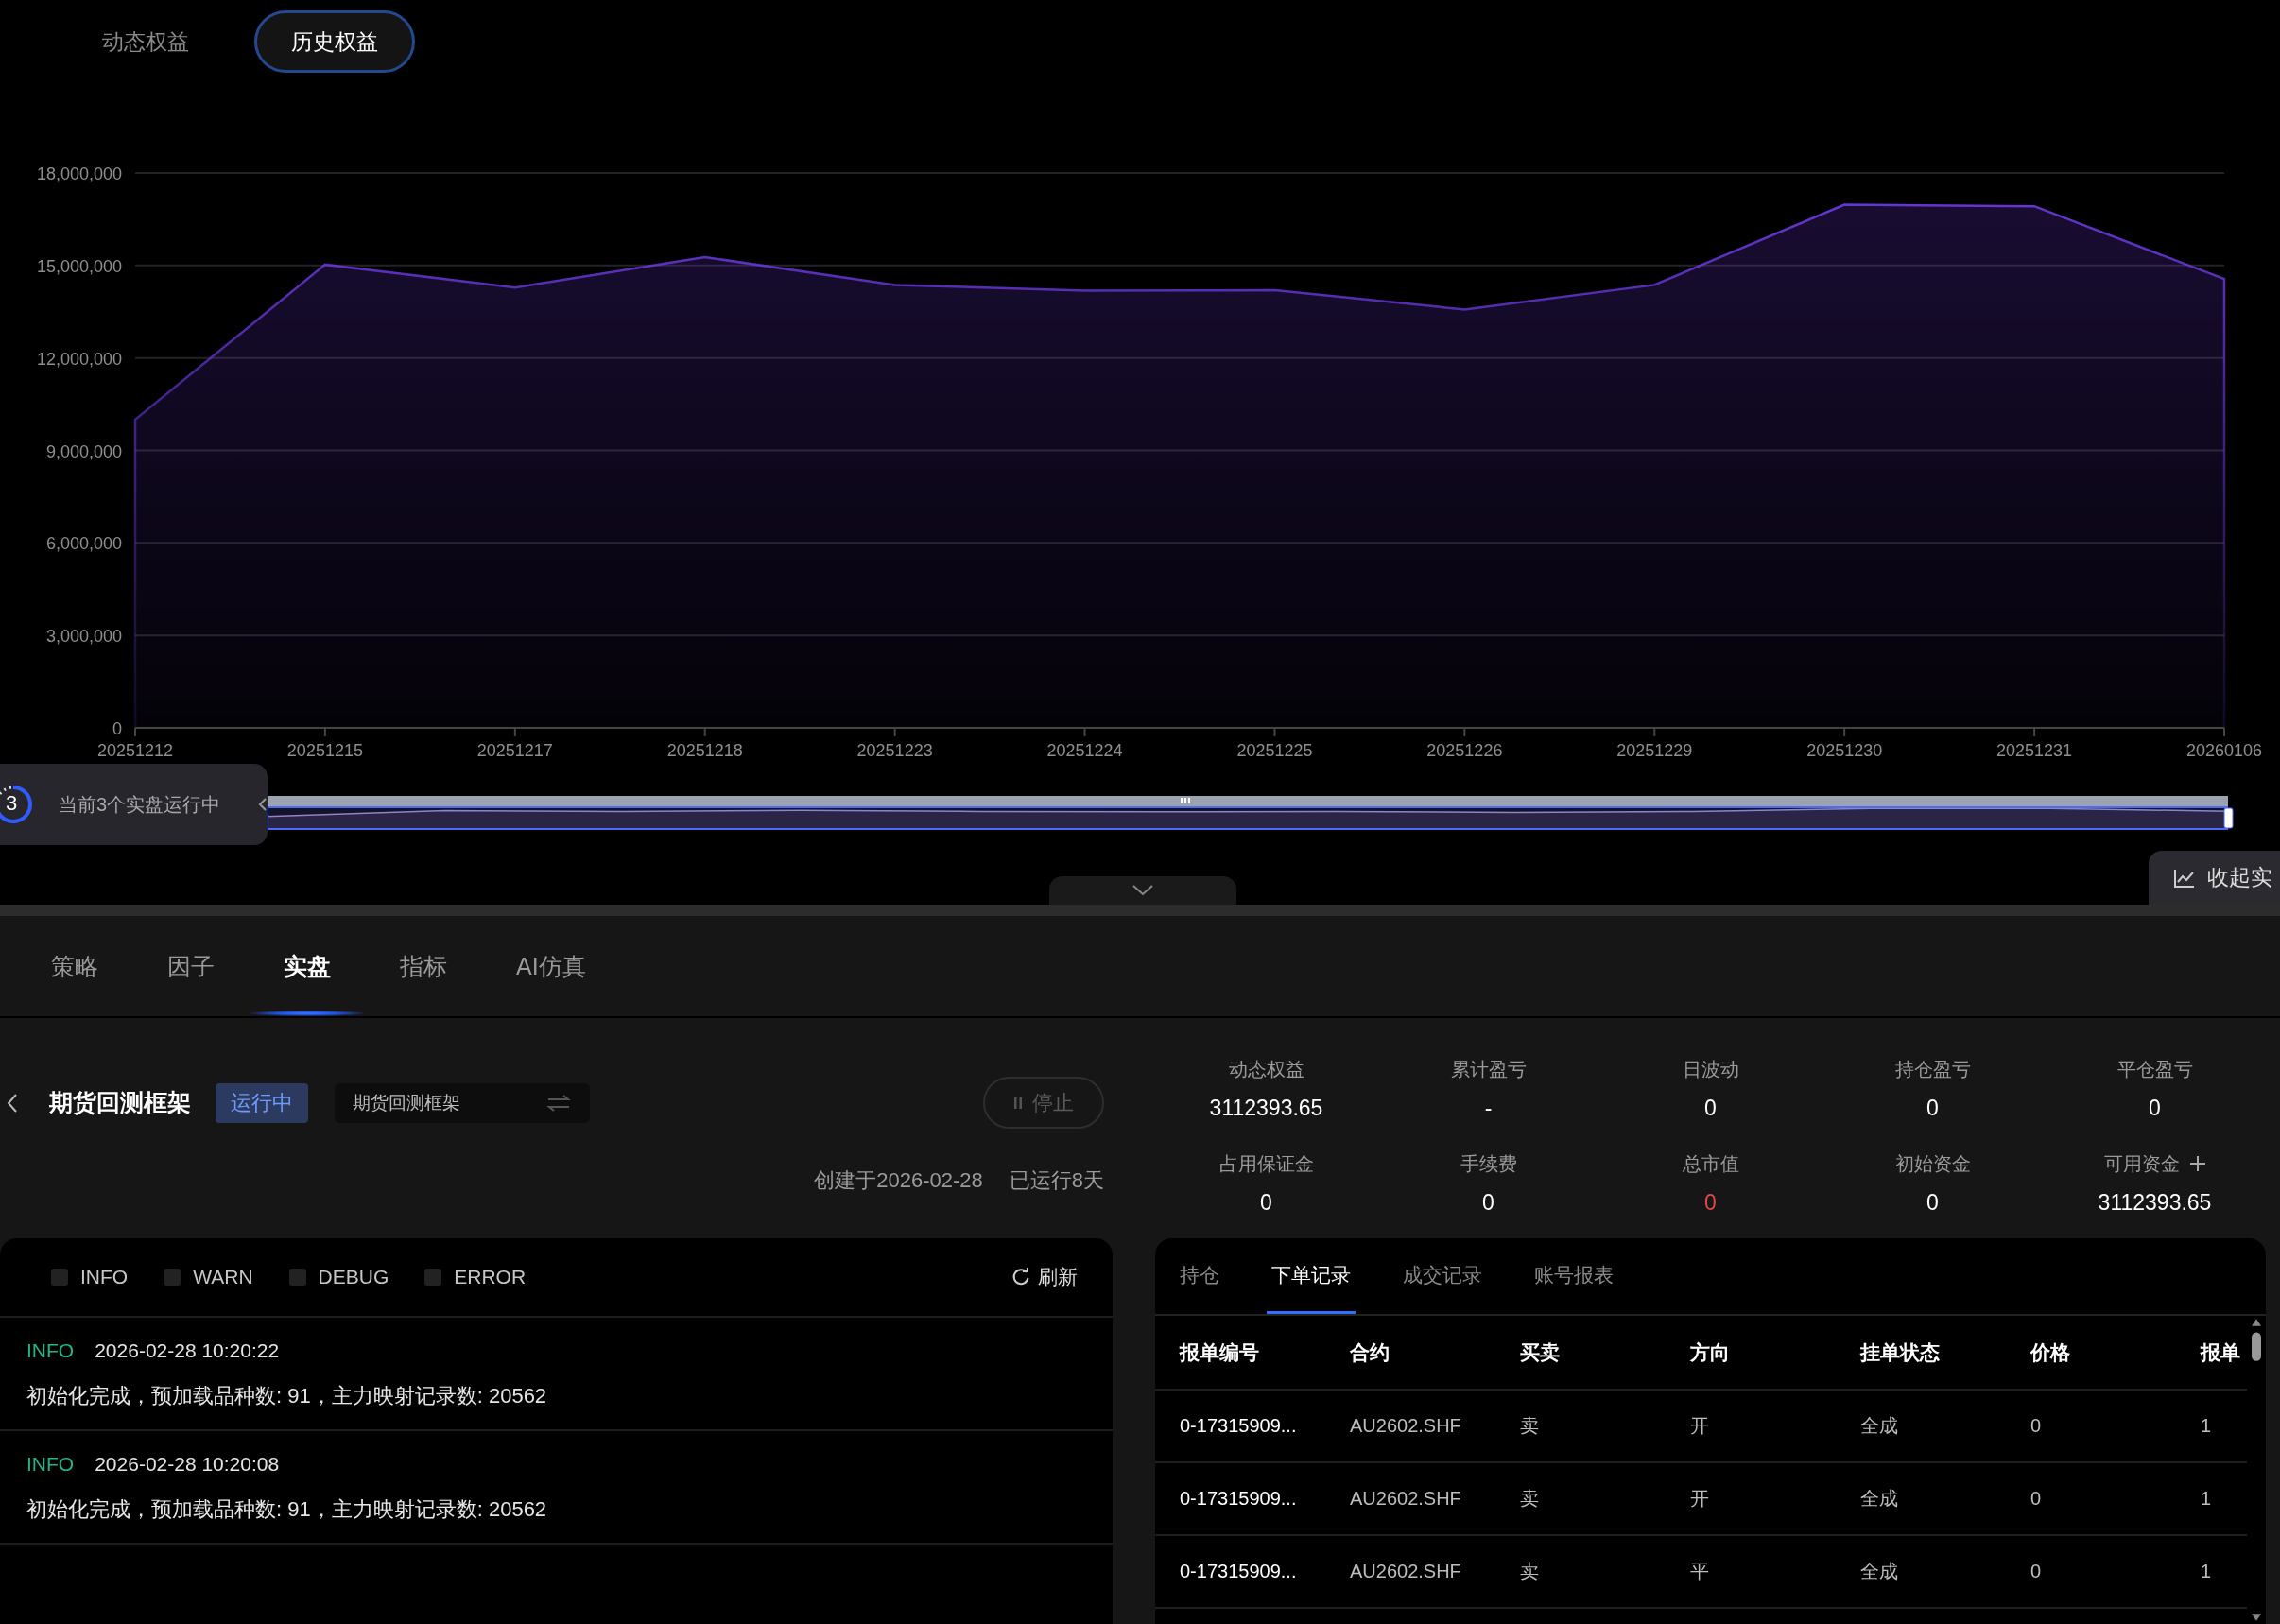 Image resolution: width=2280 pixels, height=1624 pixels. I want to click on stat-label: 累计盈亏, so click(1488, 1069).